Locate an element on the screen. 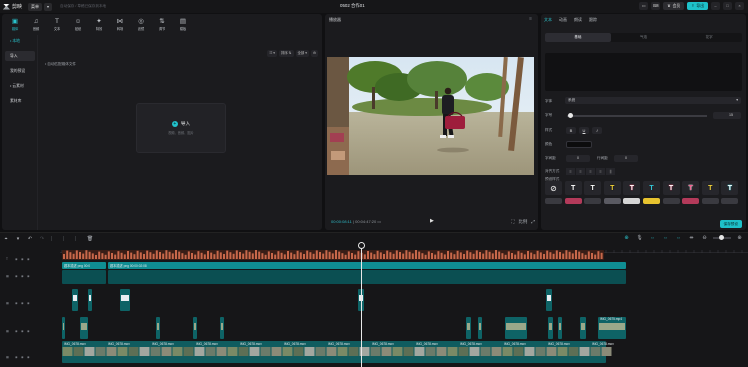 The width and height of the screenshot is (748, 367). size-input: 15 is located at coordinates (727, 115).